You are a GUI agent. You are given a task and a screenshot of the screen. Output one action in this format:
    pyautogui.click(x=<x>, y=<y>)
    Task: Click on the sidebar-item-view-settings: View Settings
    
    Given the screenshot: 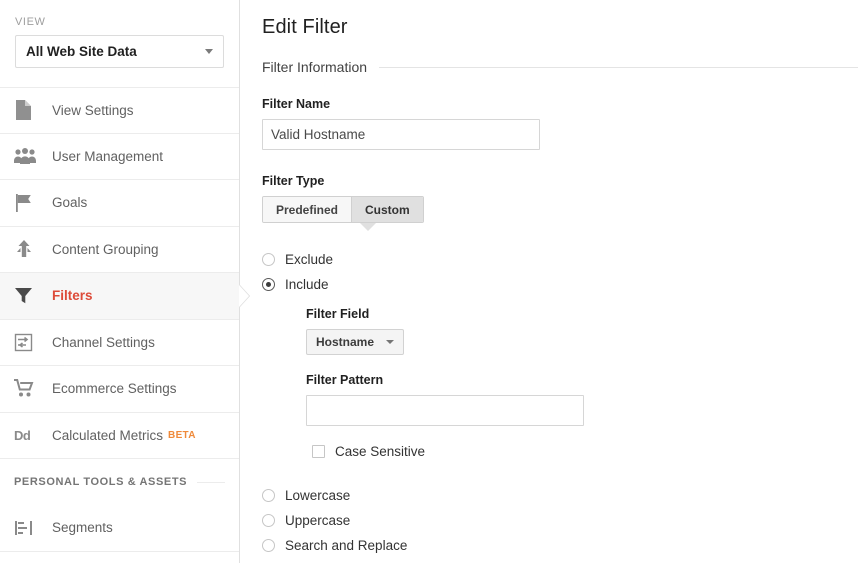 What is the action you would take?
    pyautogui.click(x=119, y=110)
    